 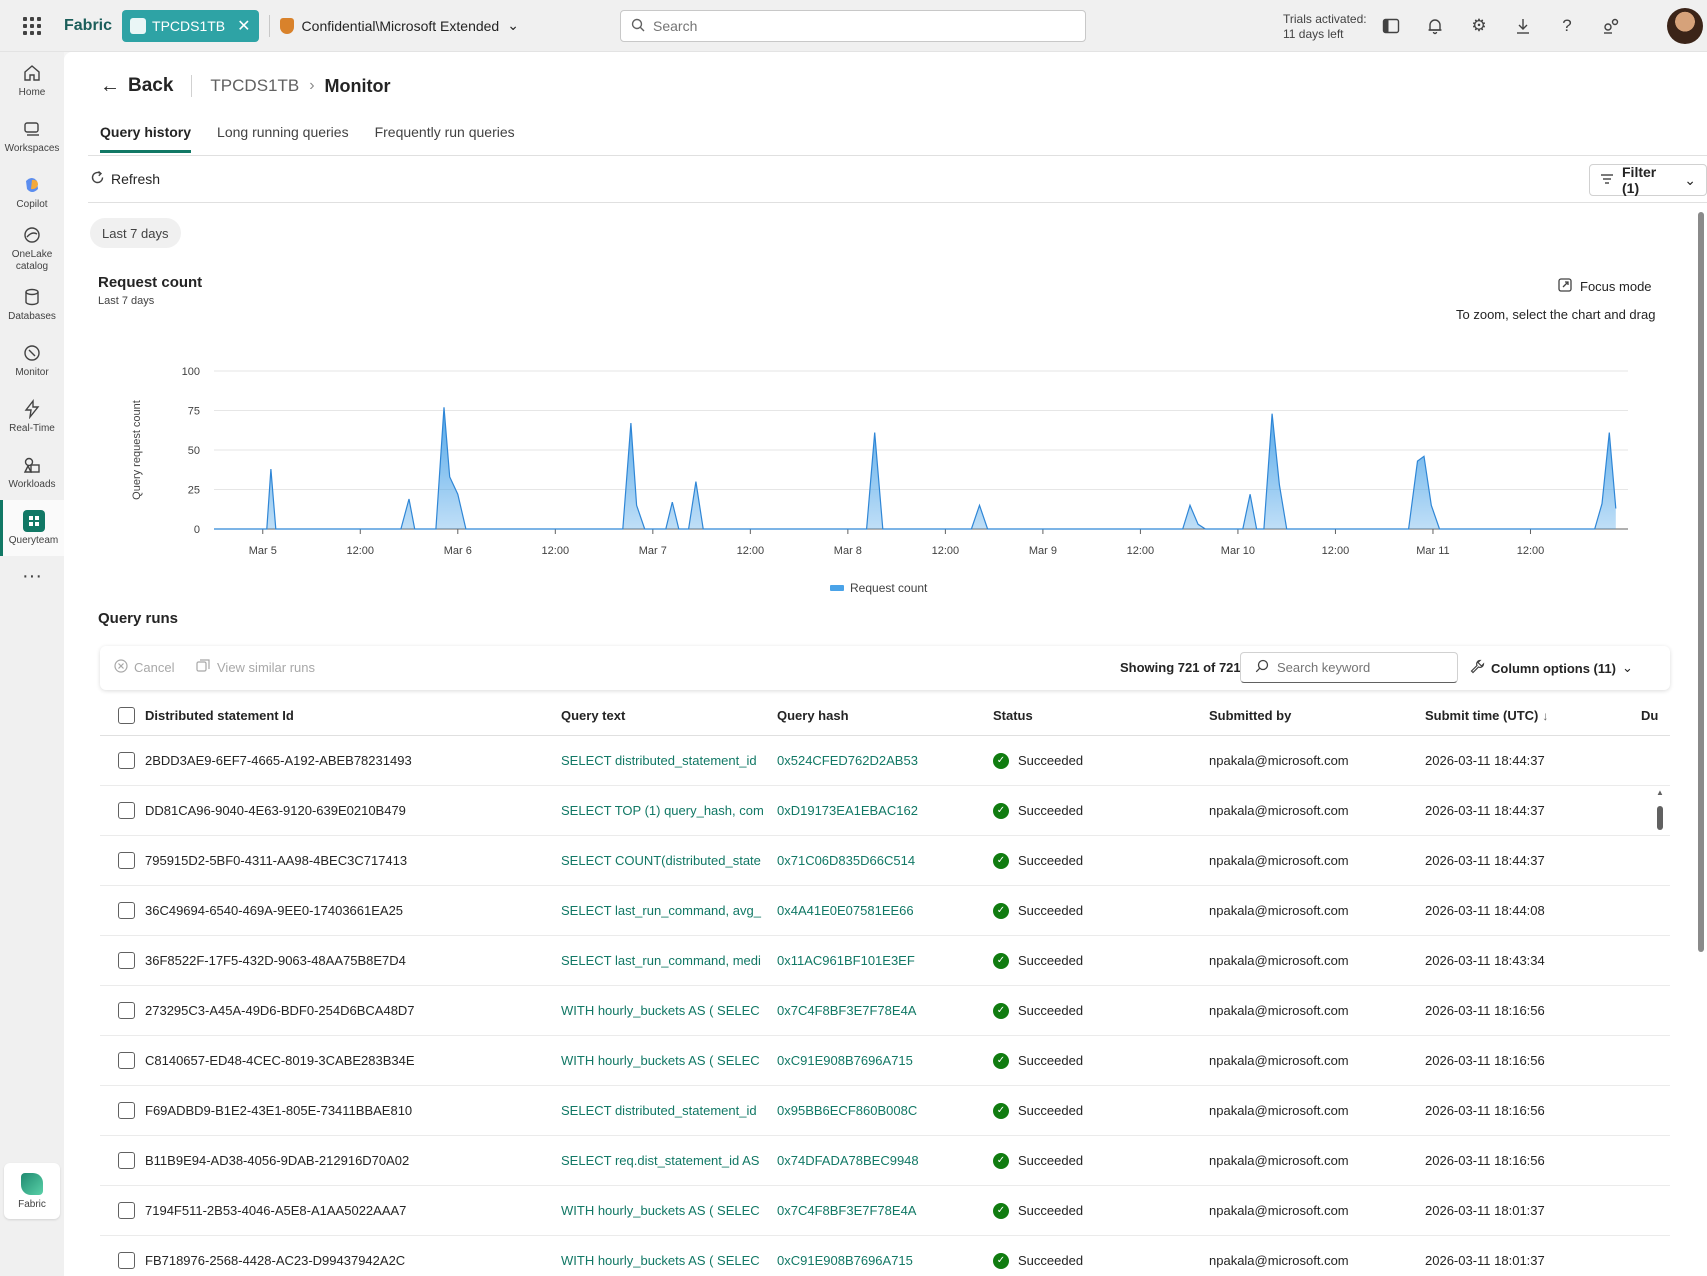 I want to click on close-icon: ✕, so click(x=243, y=26).